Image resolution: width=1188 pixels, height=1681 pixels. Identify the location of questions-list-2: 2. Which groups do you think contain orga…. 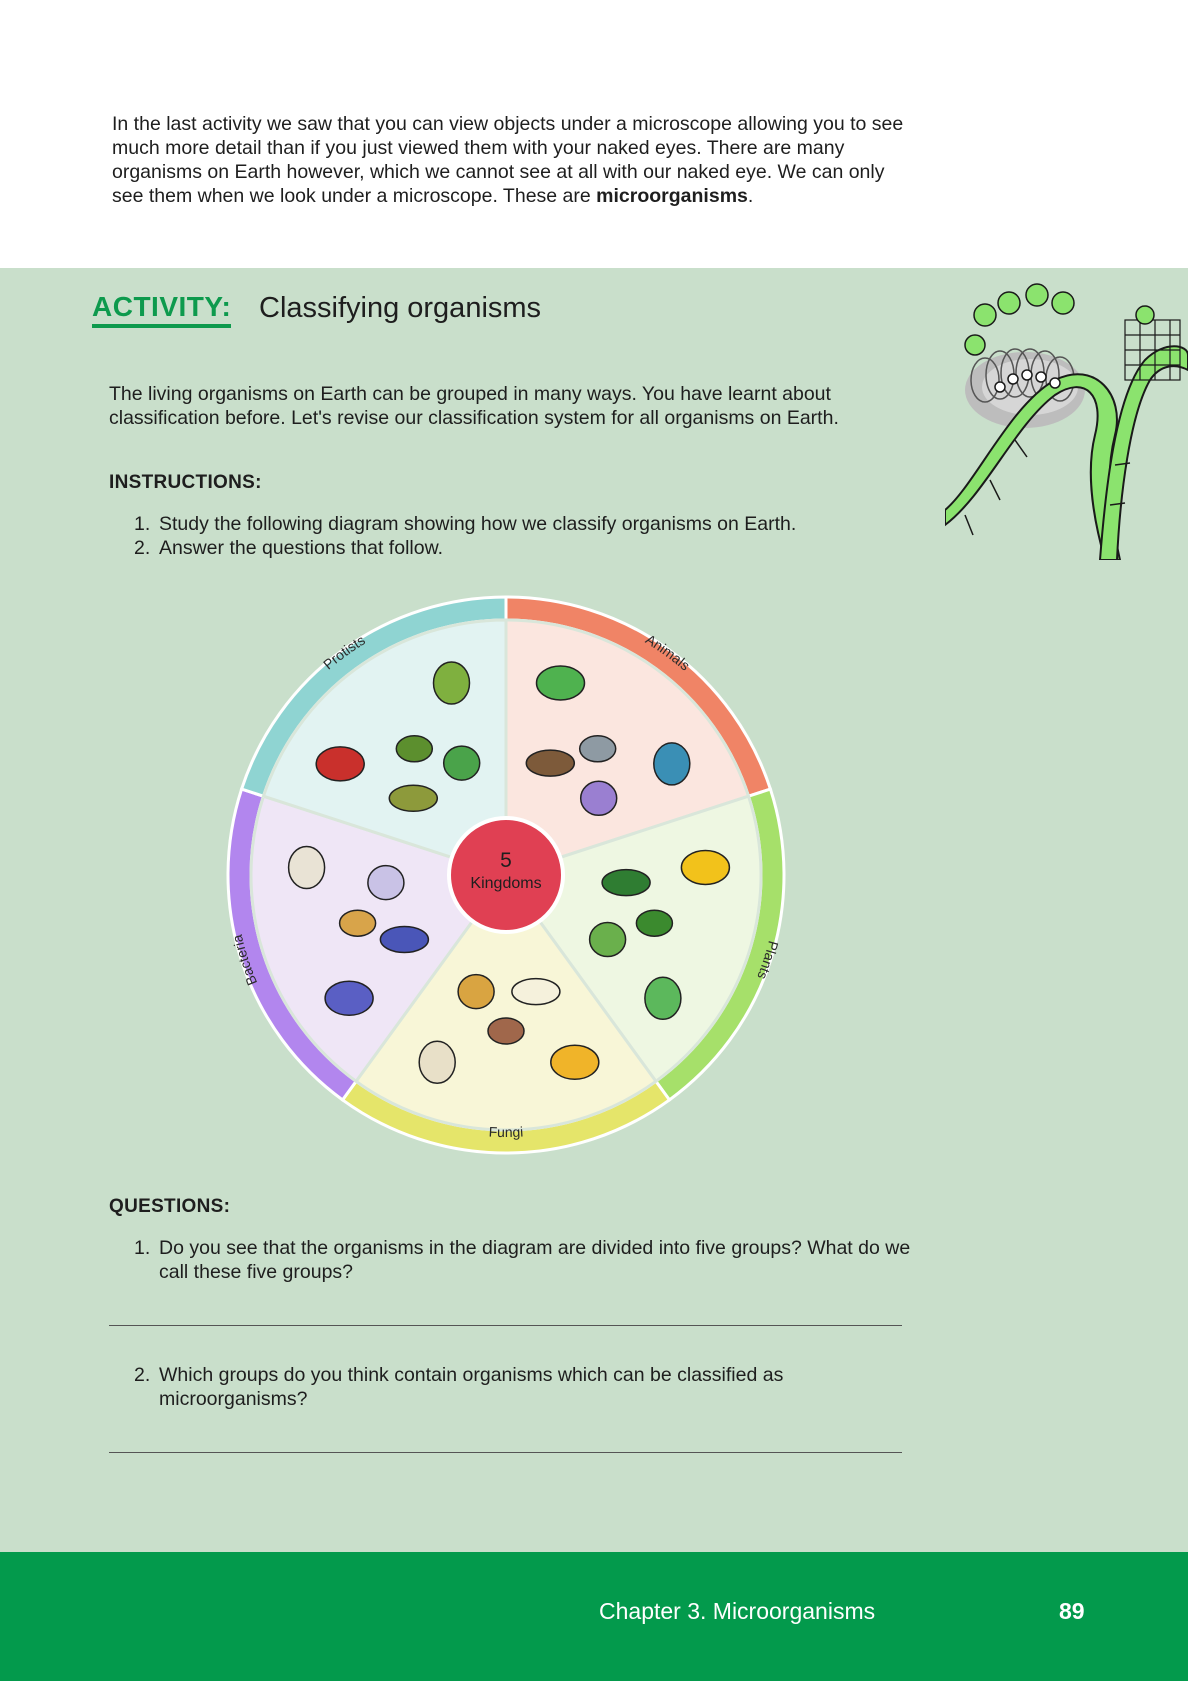
(519, 1387).